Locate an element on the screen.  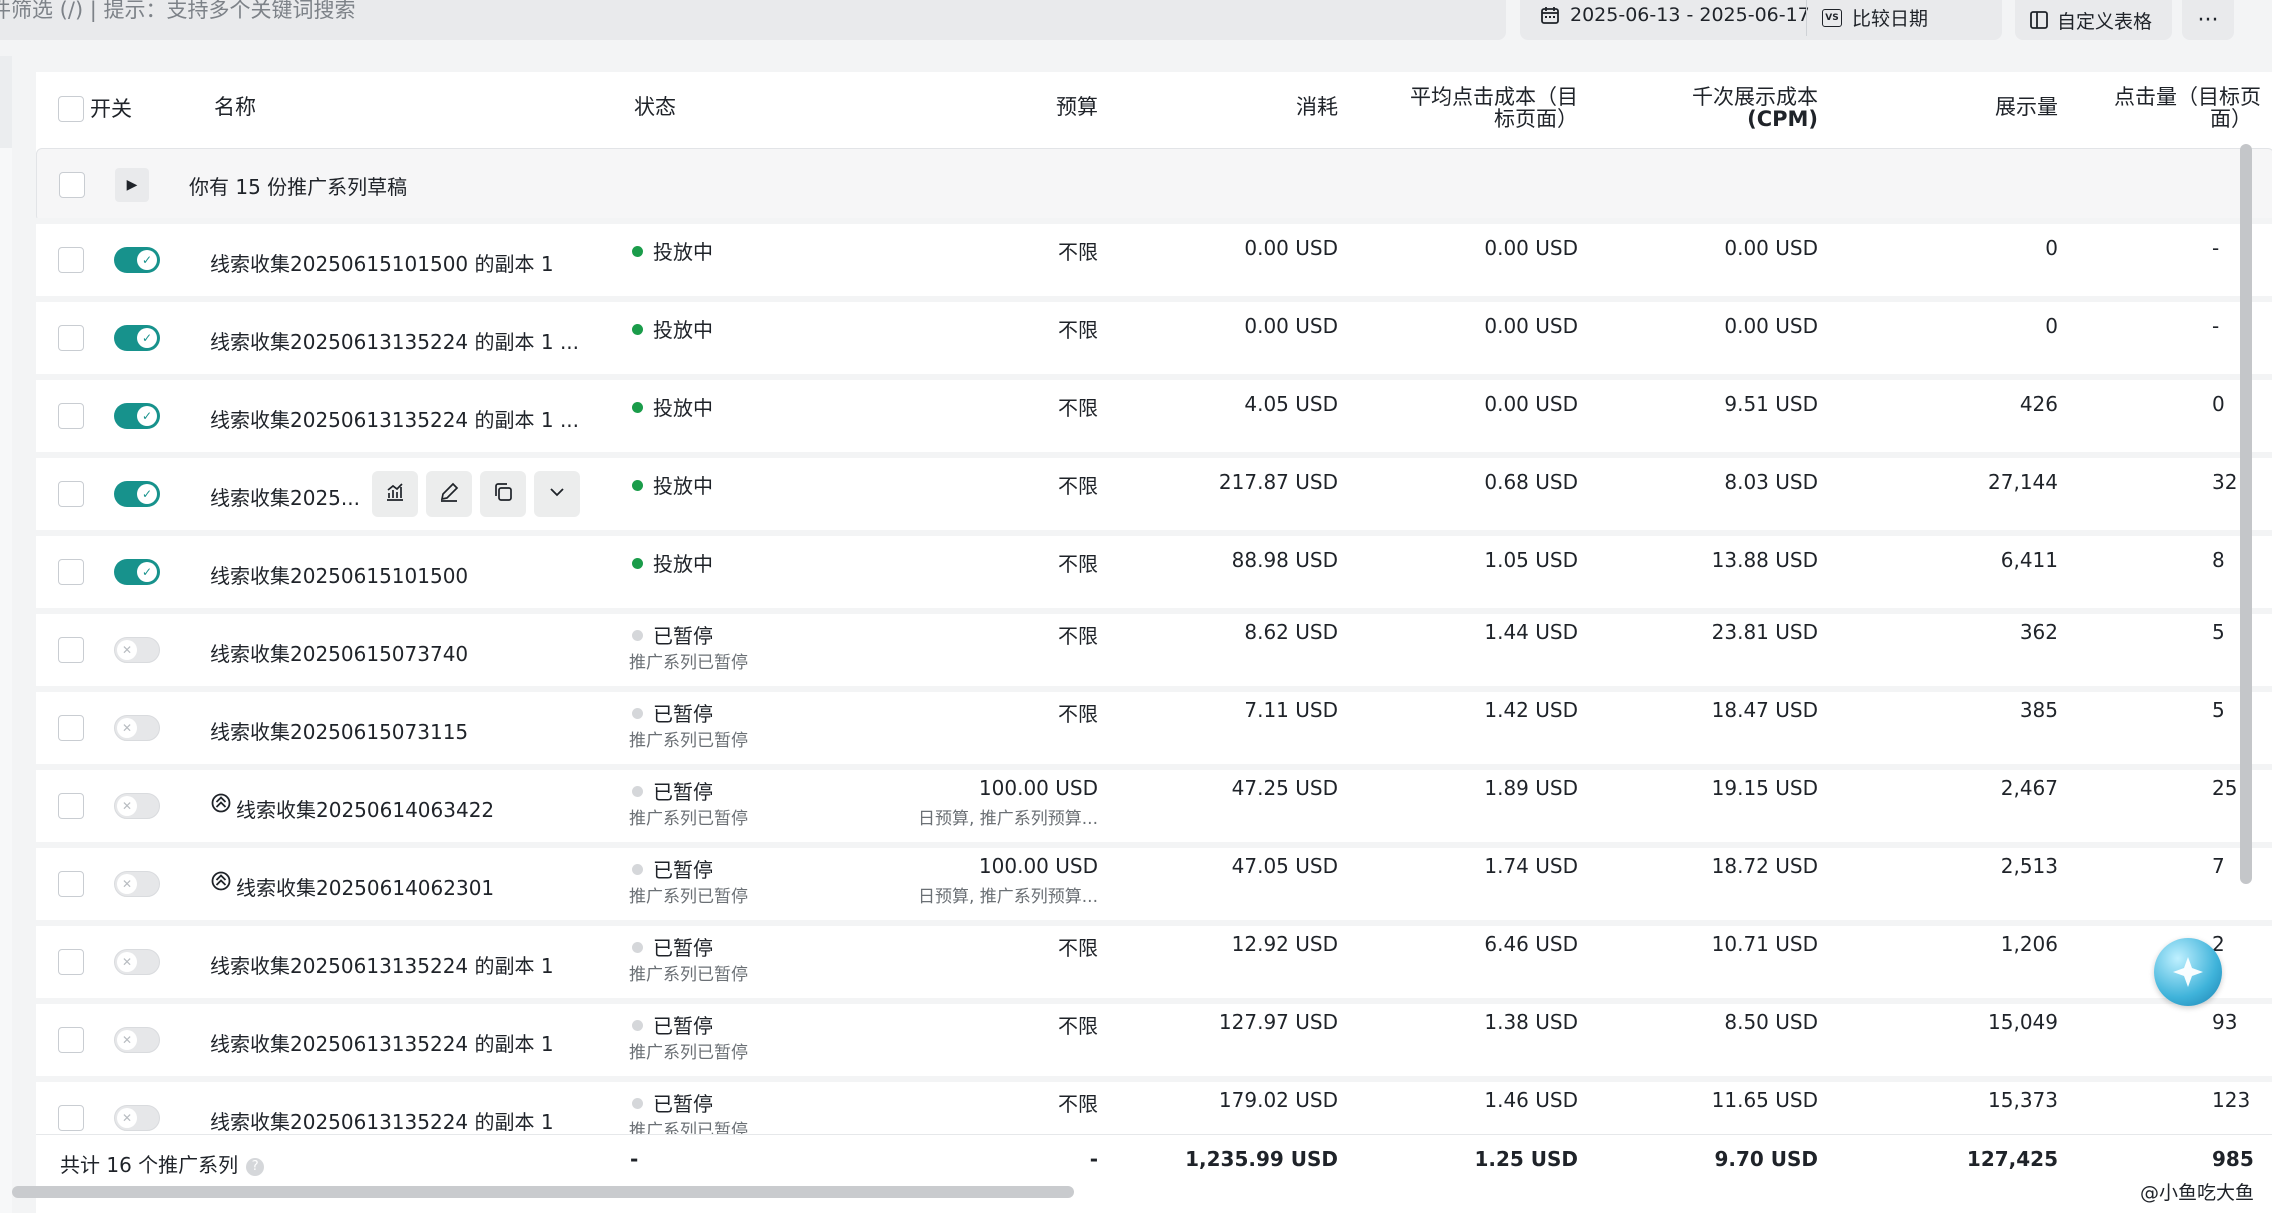
spend: 217.87 USD is located at coordinates (1278, 482).